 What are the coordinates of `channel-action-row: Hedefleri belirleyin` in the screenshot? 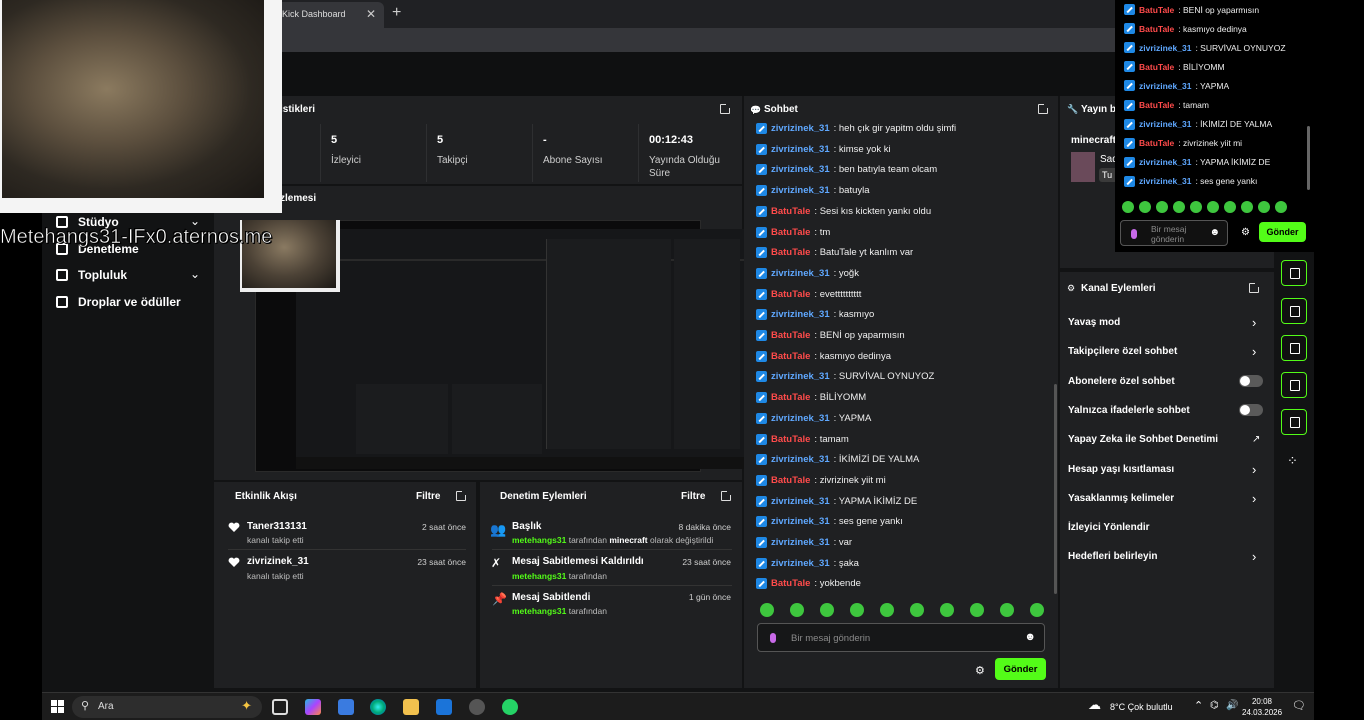 It's located at (1112, 556).